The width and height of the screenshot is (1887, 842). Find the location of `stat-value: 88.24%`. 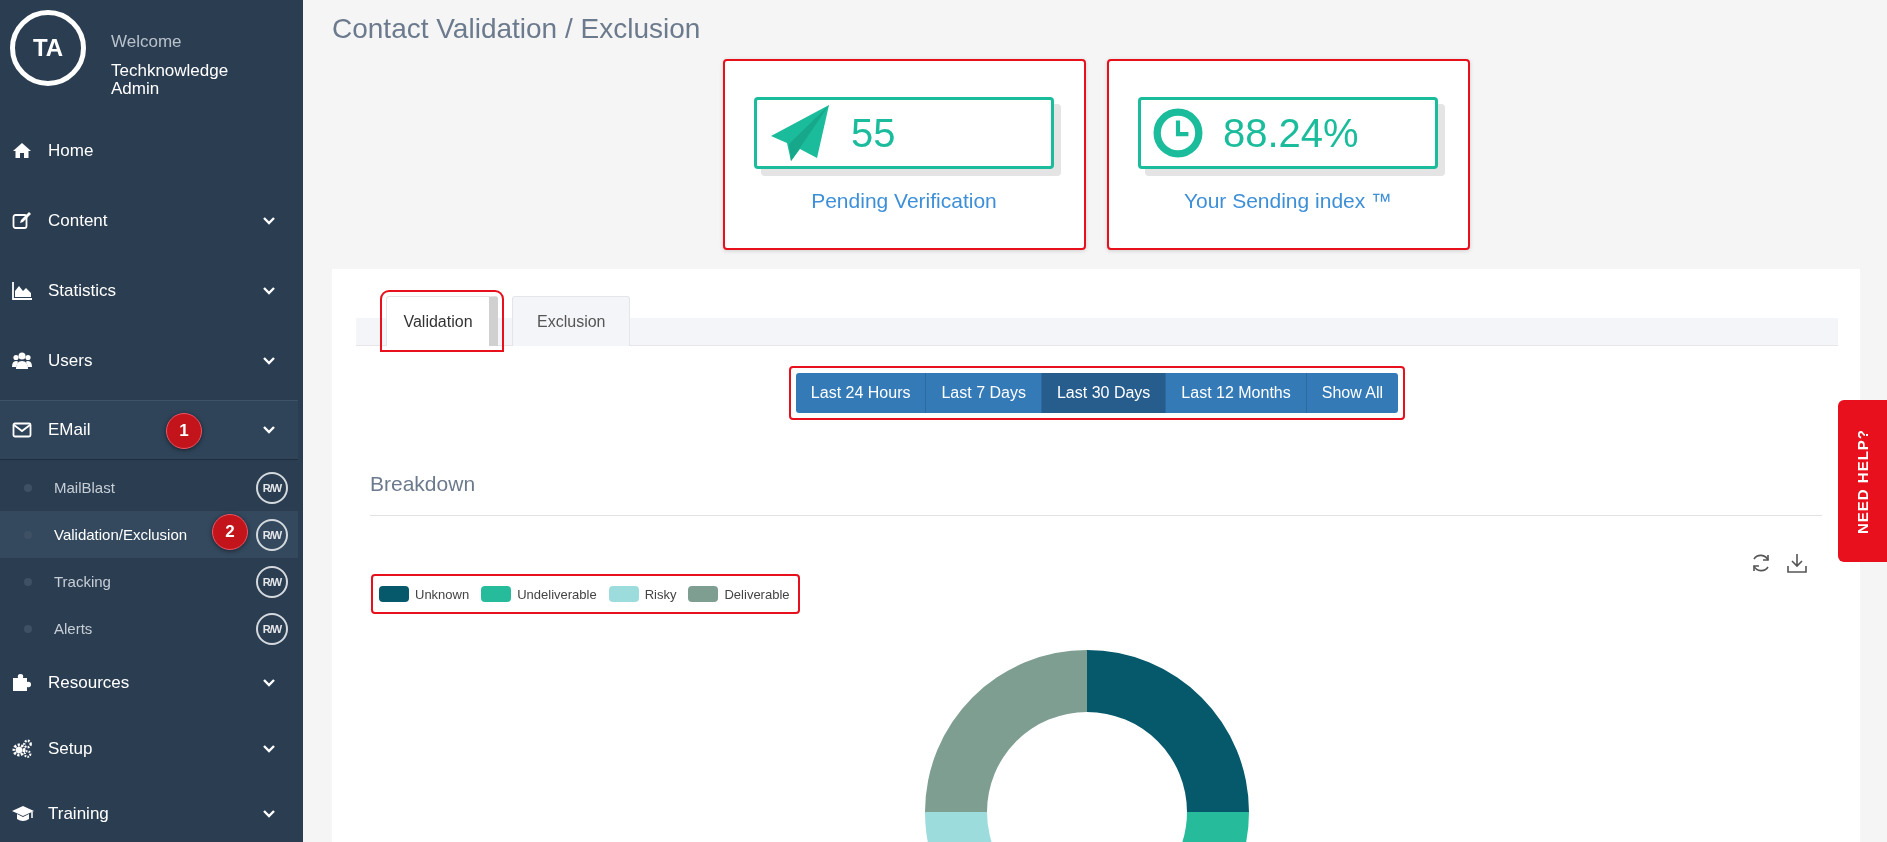

stat-value: 88.24% is located at coordinates (1291, 133).